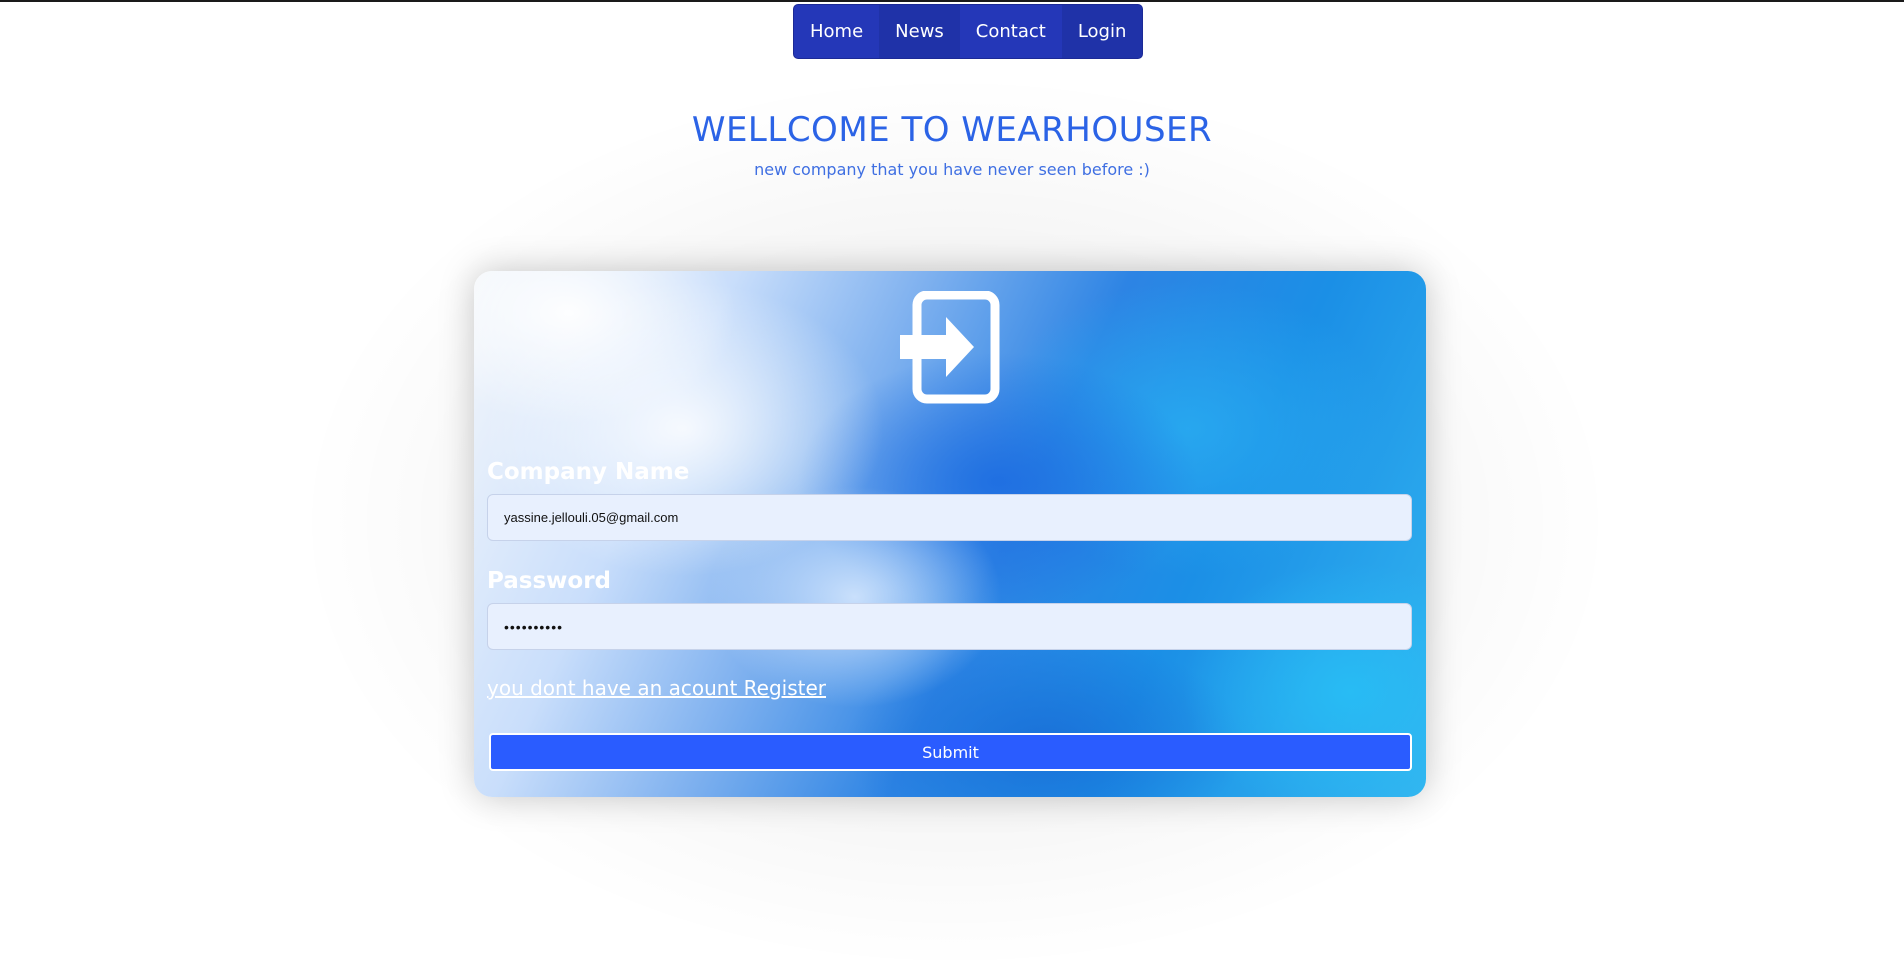 The image size is (1904, 962). What do you see at coordinates (1102, 31) in the screenshot?
I see `nav-login: Login` at bounding box center [1102, 31].